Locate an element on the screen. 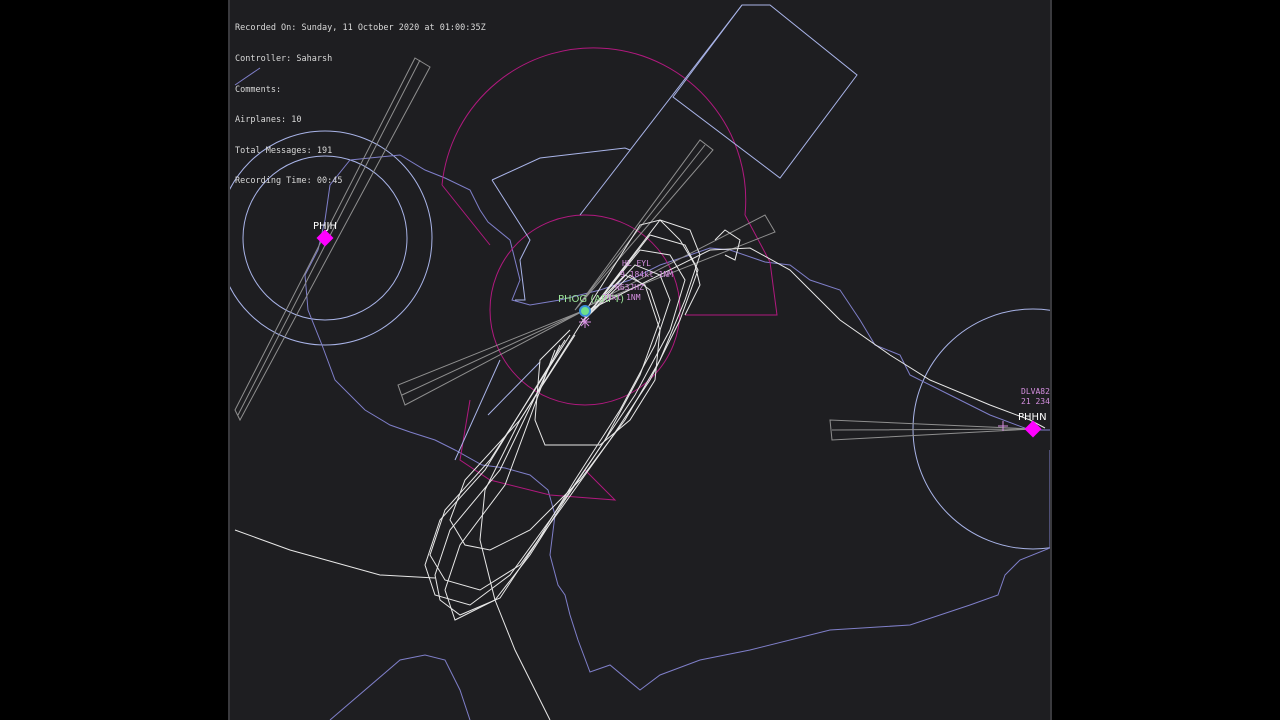 The height and width of the screenshot is (720, 1280). track-west-route is located at coordinates (335, 554).